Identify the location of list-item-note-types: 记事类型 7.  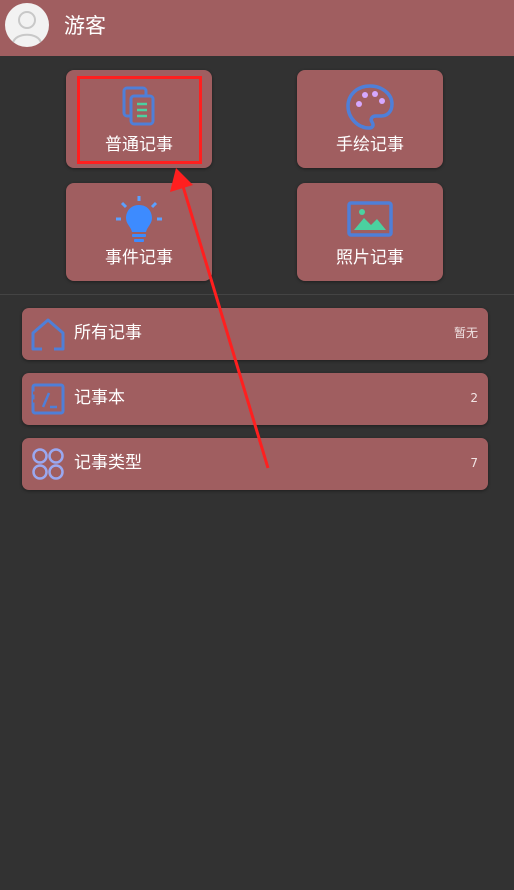
(255, 464).